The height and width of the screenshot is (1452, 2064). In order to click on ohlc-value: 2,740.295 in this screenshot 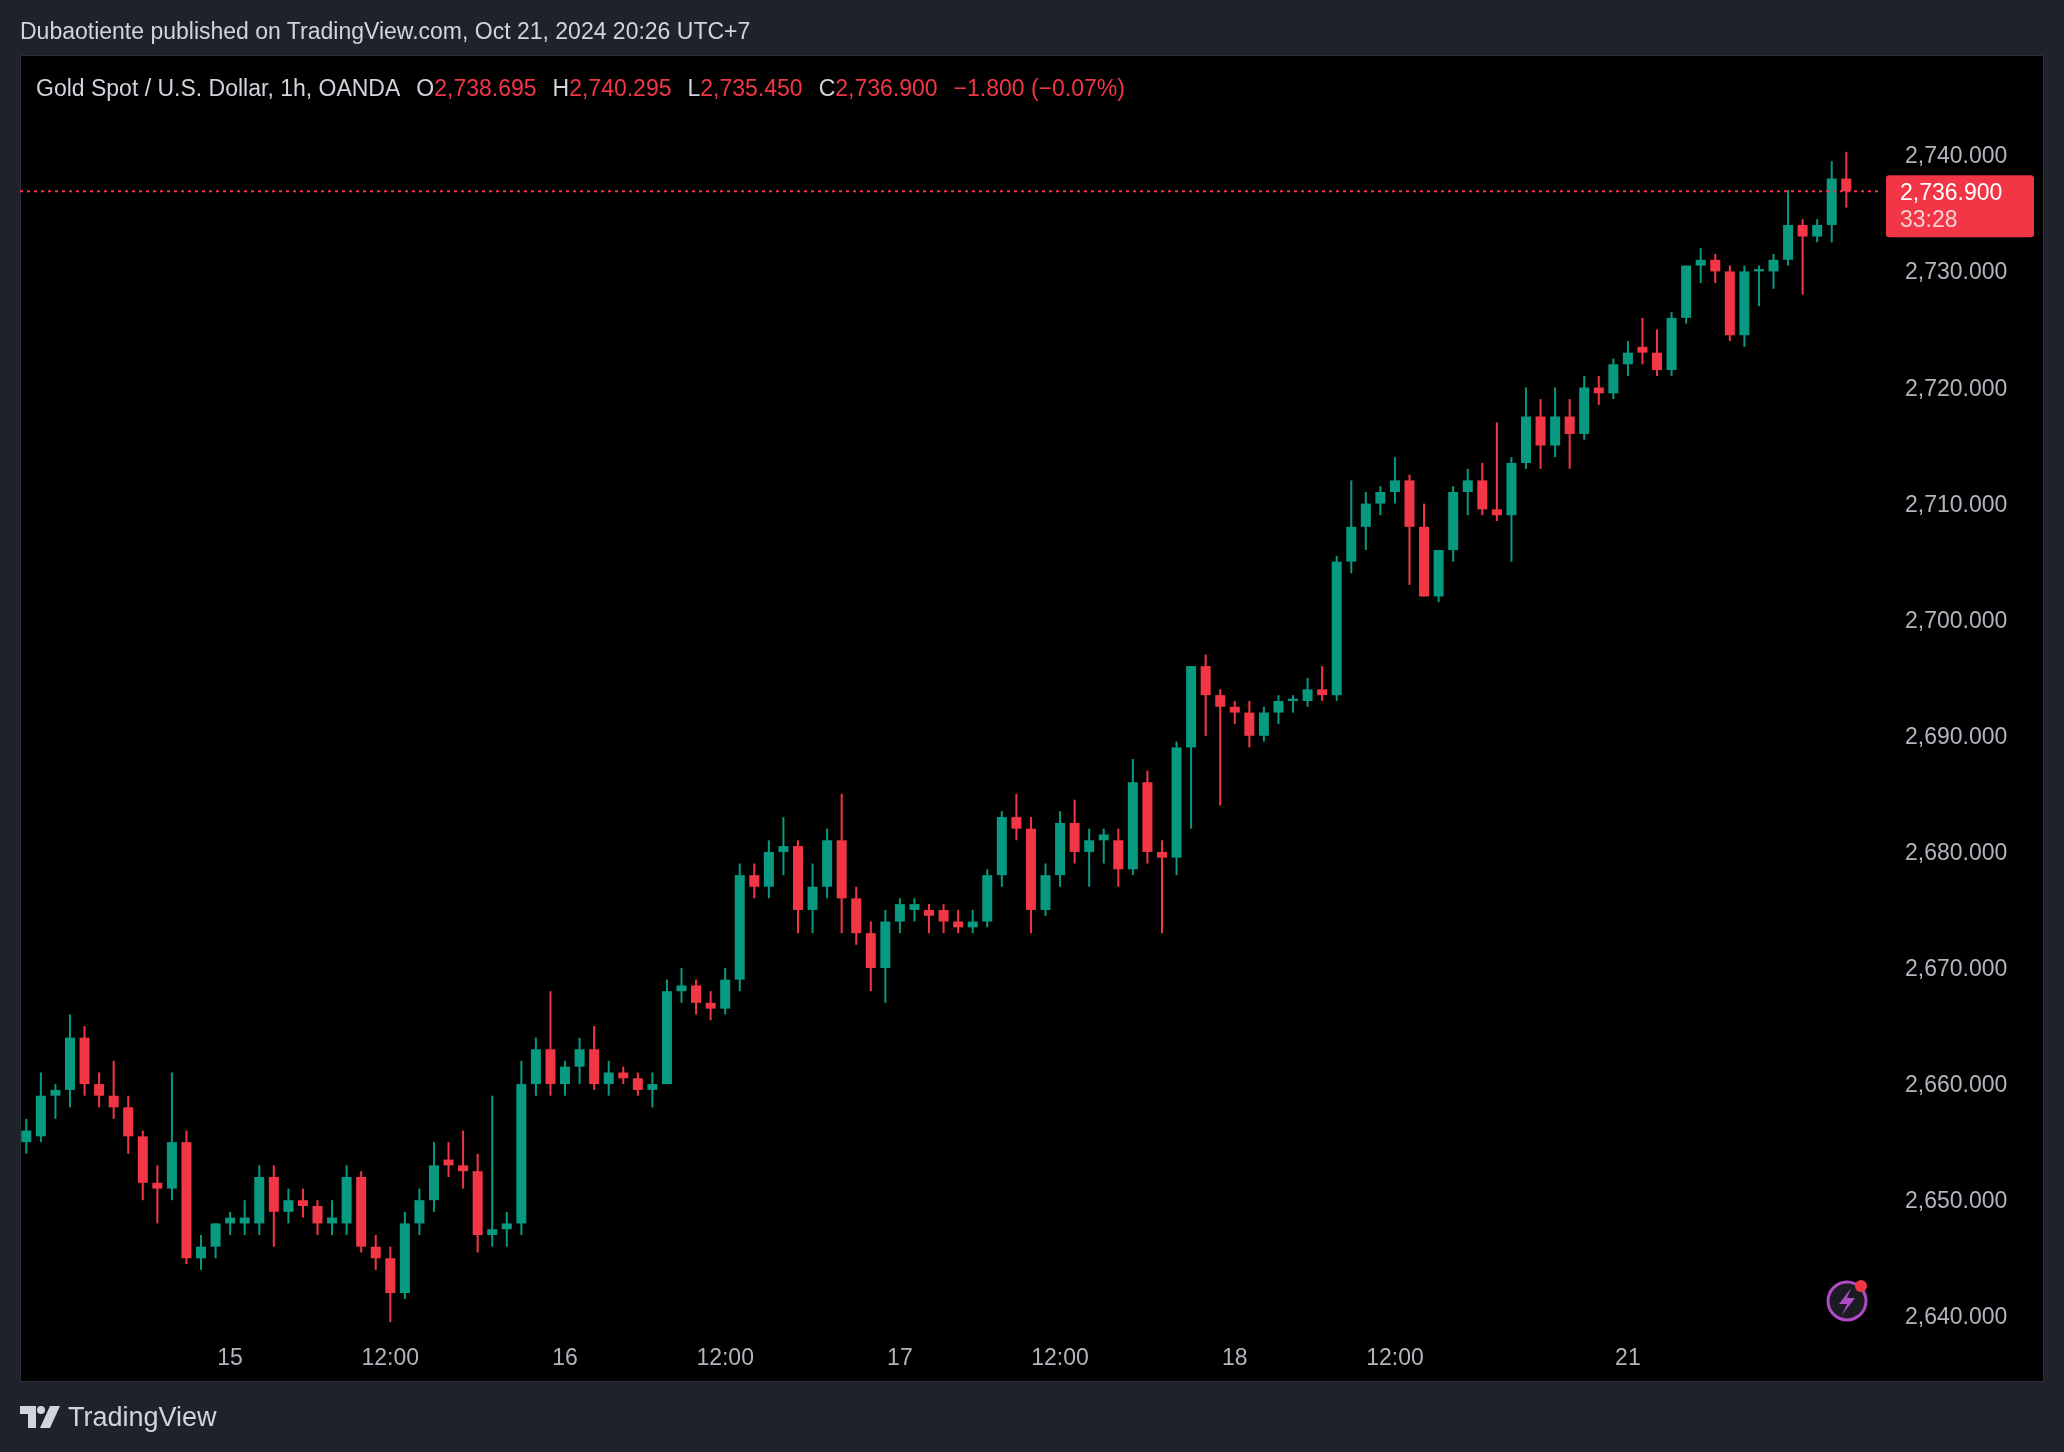, I will do `click(620, 88)`.